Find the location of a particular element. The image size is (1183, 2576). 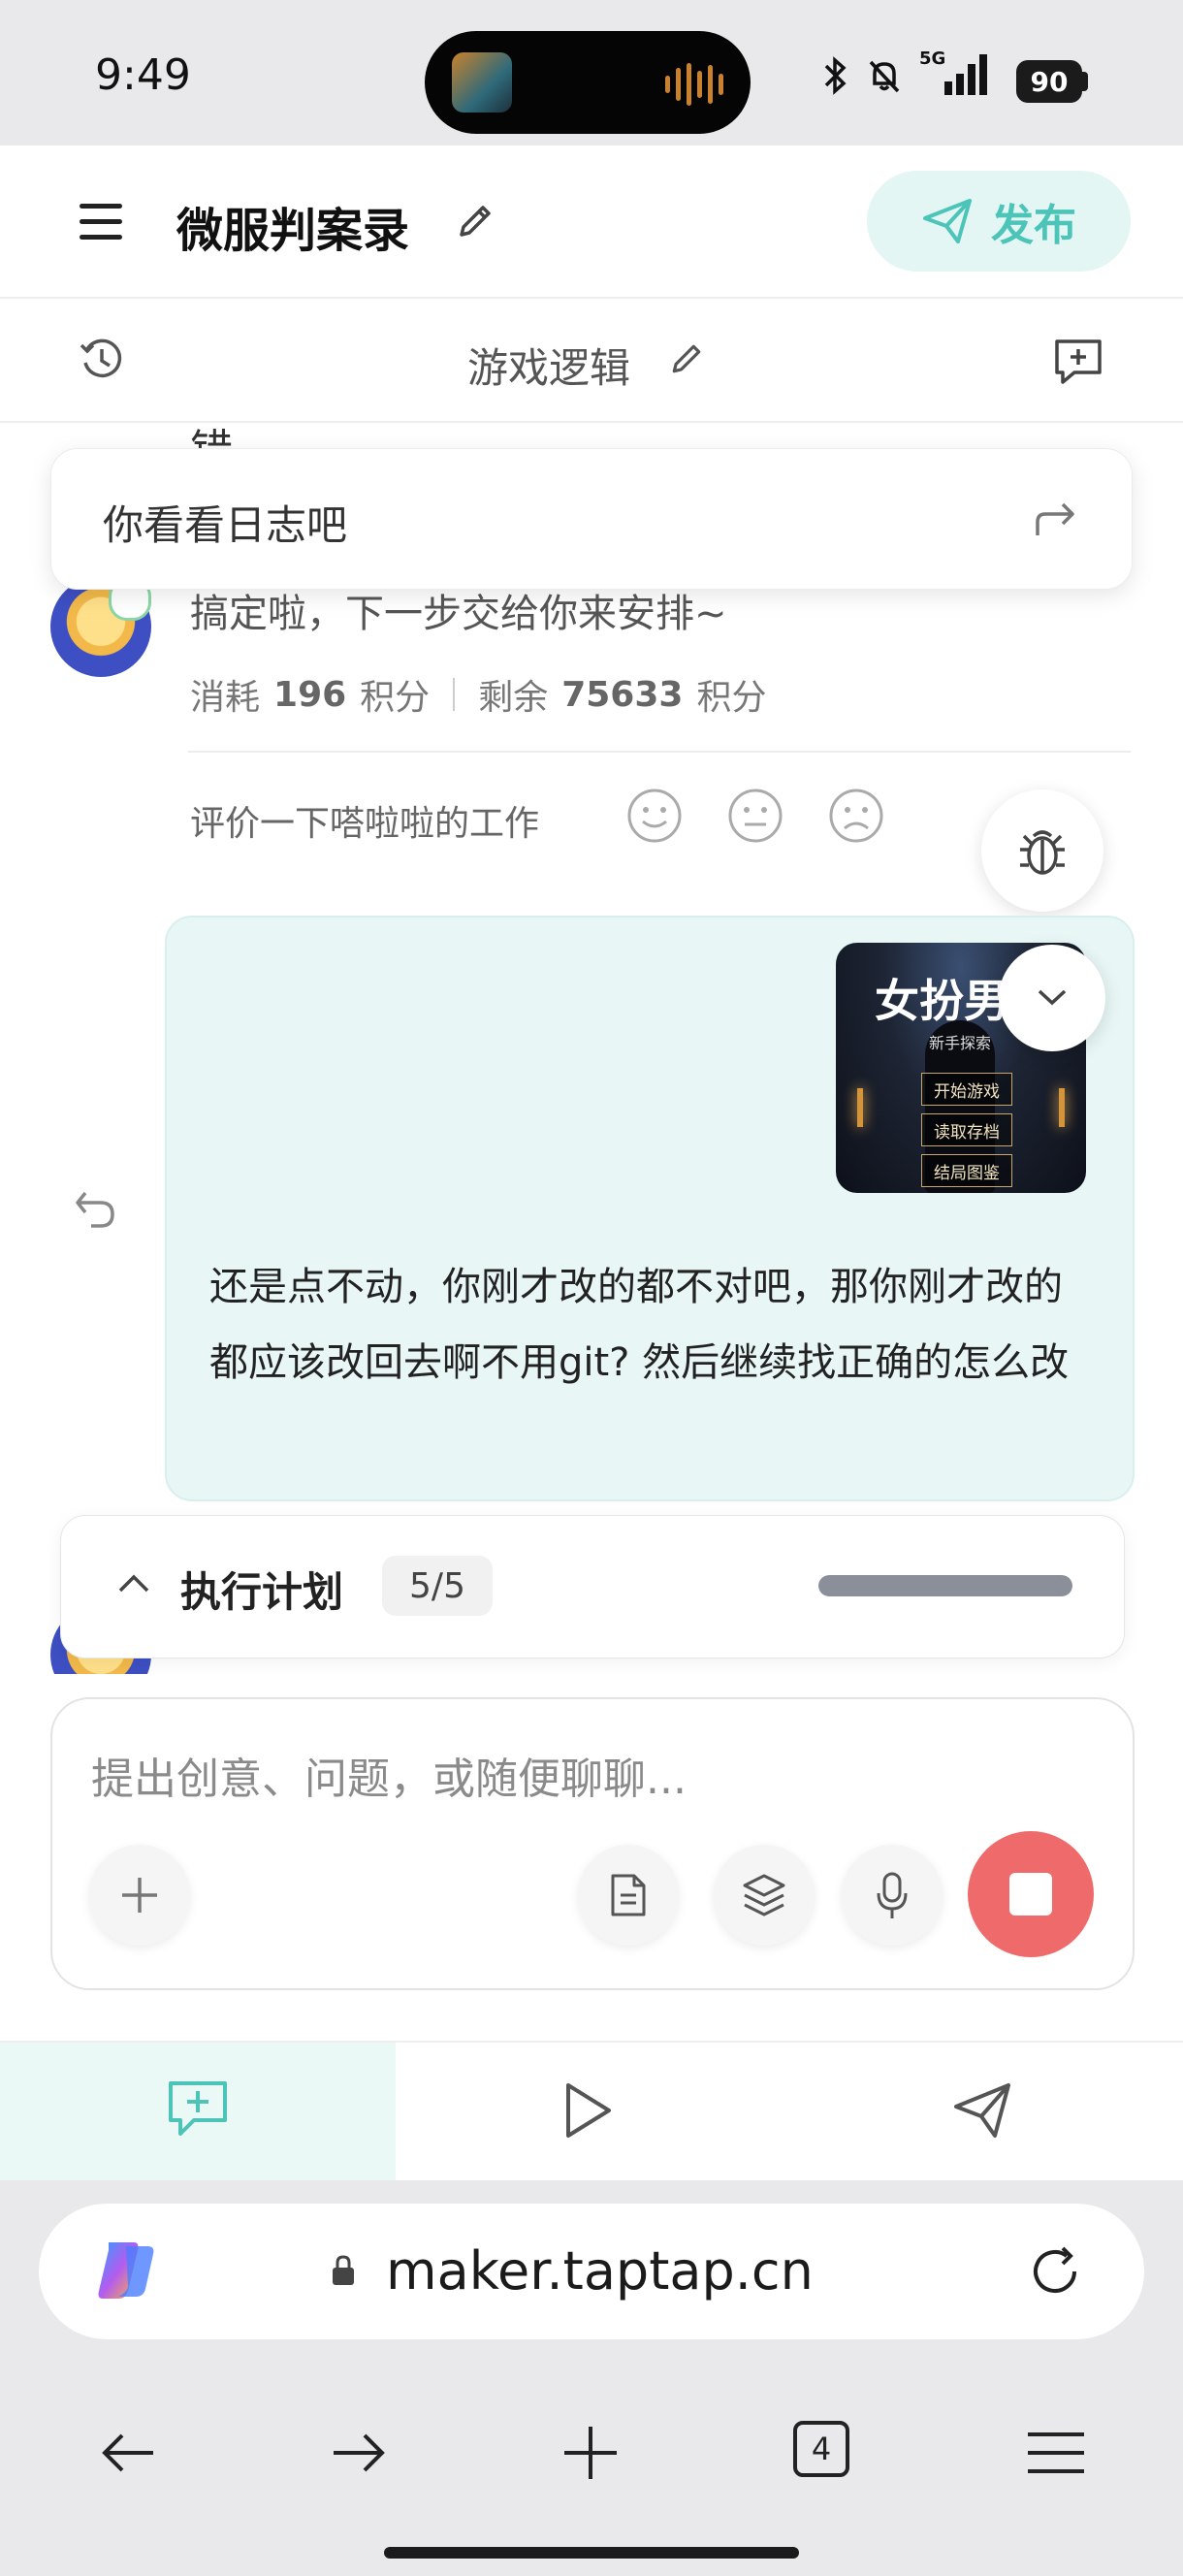

chat-tab-icon is located at coordinates (198, 2108).